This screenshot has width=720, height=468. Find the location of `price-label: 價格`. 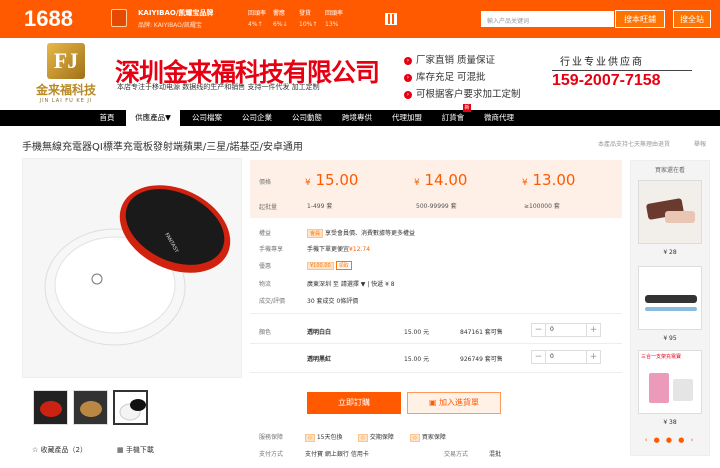

price-label: 價格 is located at coordinates (265, 182).